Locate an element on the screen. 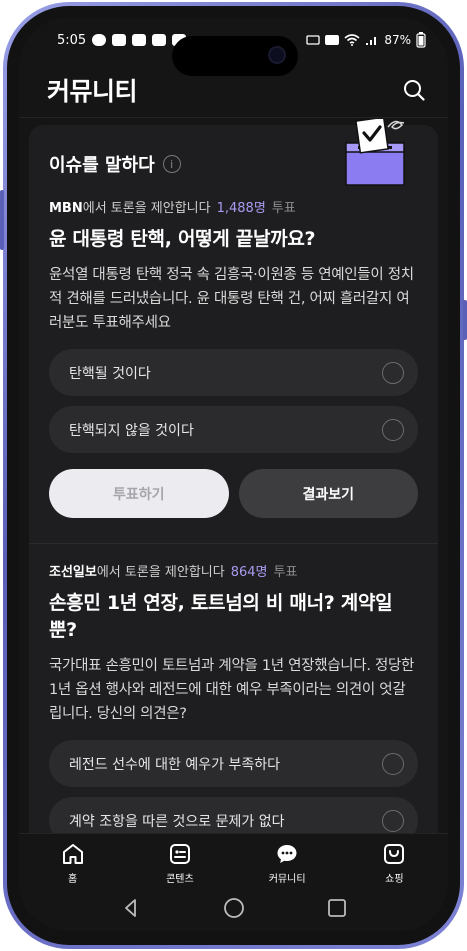 The width and height of the screenshot is (467, 951). poll-option: 레전드 선수에 대한 예우가 부족하다 is located at coordinates (233, 763).